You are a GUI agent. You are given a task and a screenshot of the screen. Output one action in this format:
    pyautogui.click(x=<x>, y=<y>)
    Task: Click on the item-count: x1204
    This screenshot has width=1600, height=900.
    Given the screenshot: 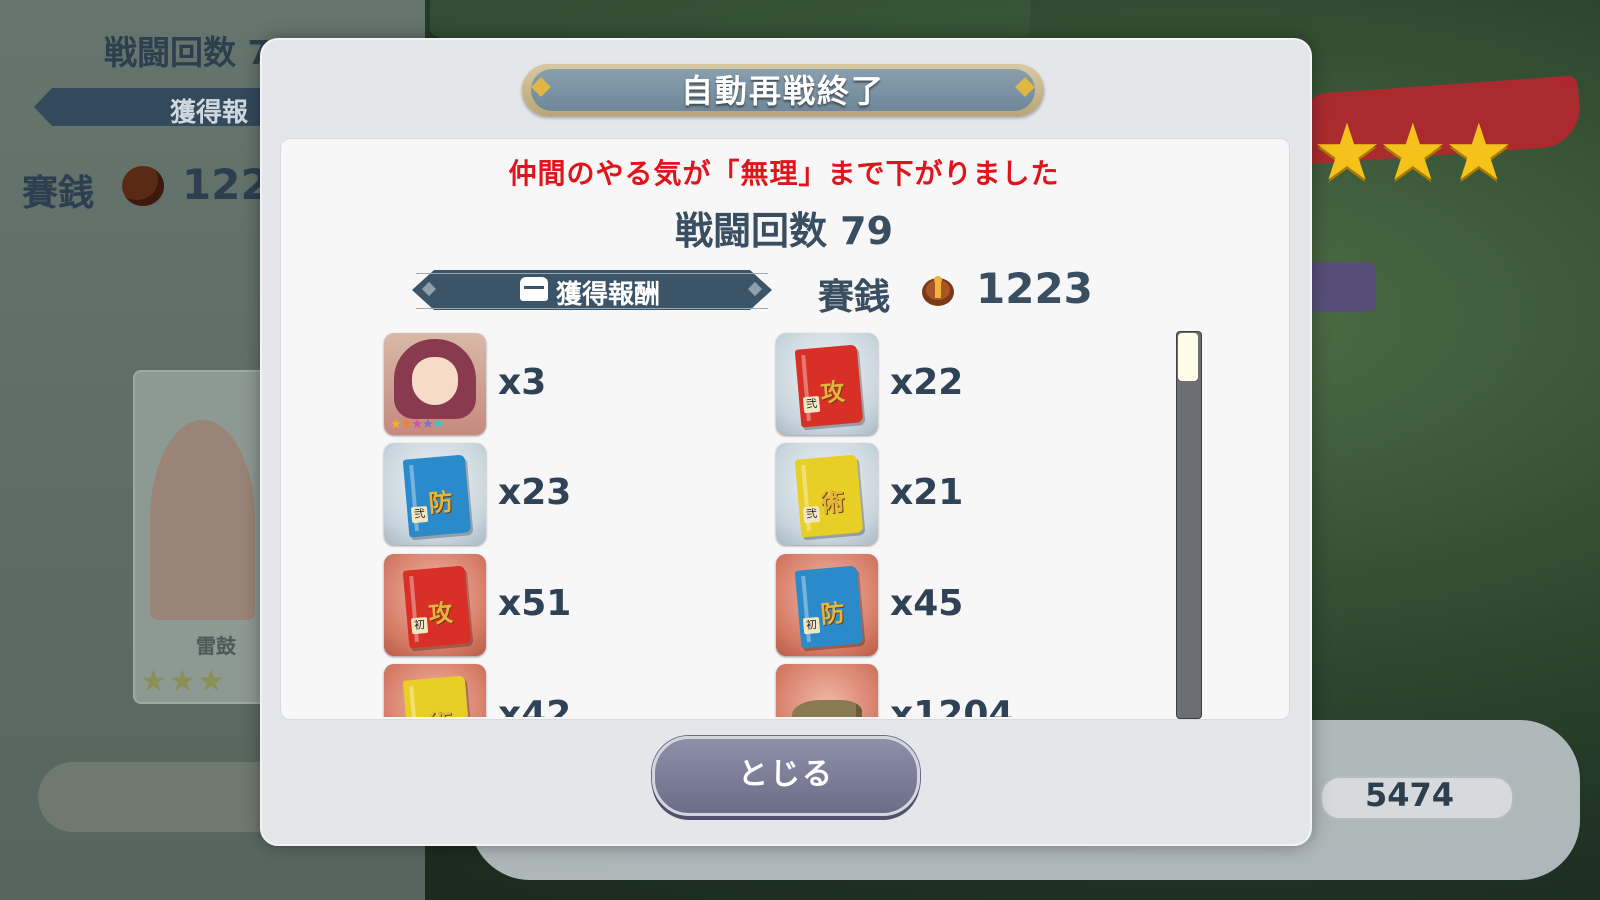 What is the action you would take?
    pyautogui.click(x=952, y=705)
    